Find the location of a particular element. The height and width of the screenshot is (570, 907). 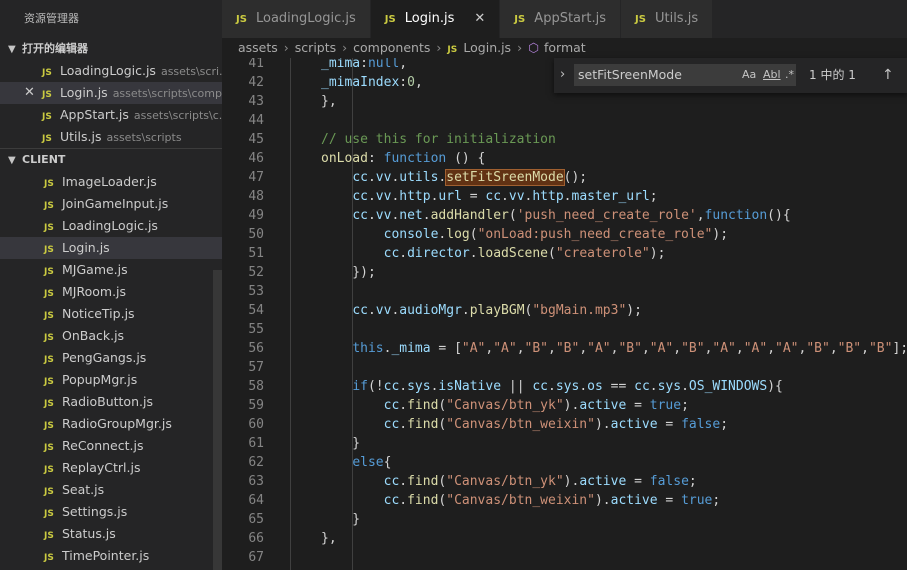

open-editor-name: AppStart.js is located at coordinates (94, 114).